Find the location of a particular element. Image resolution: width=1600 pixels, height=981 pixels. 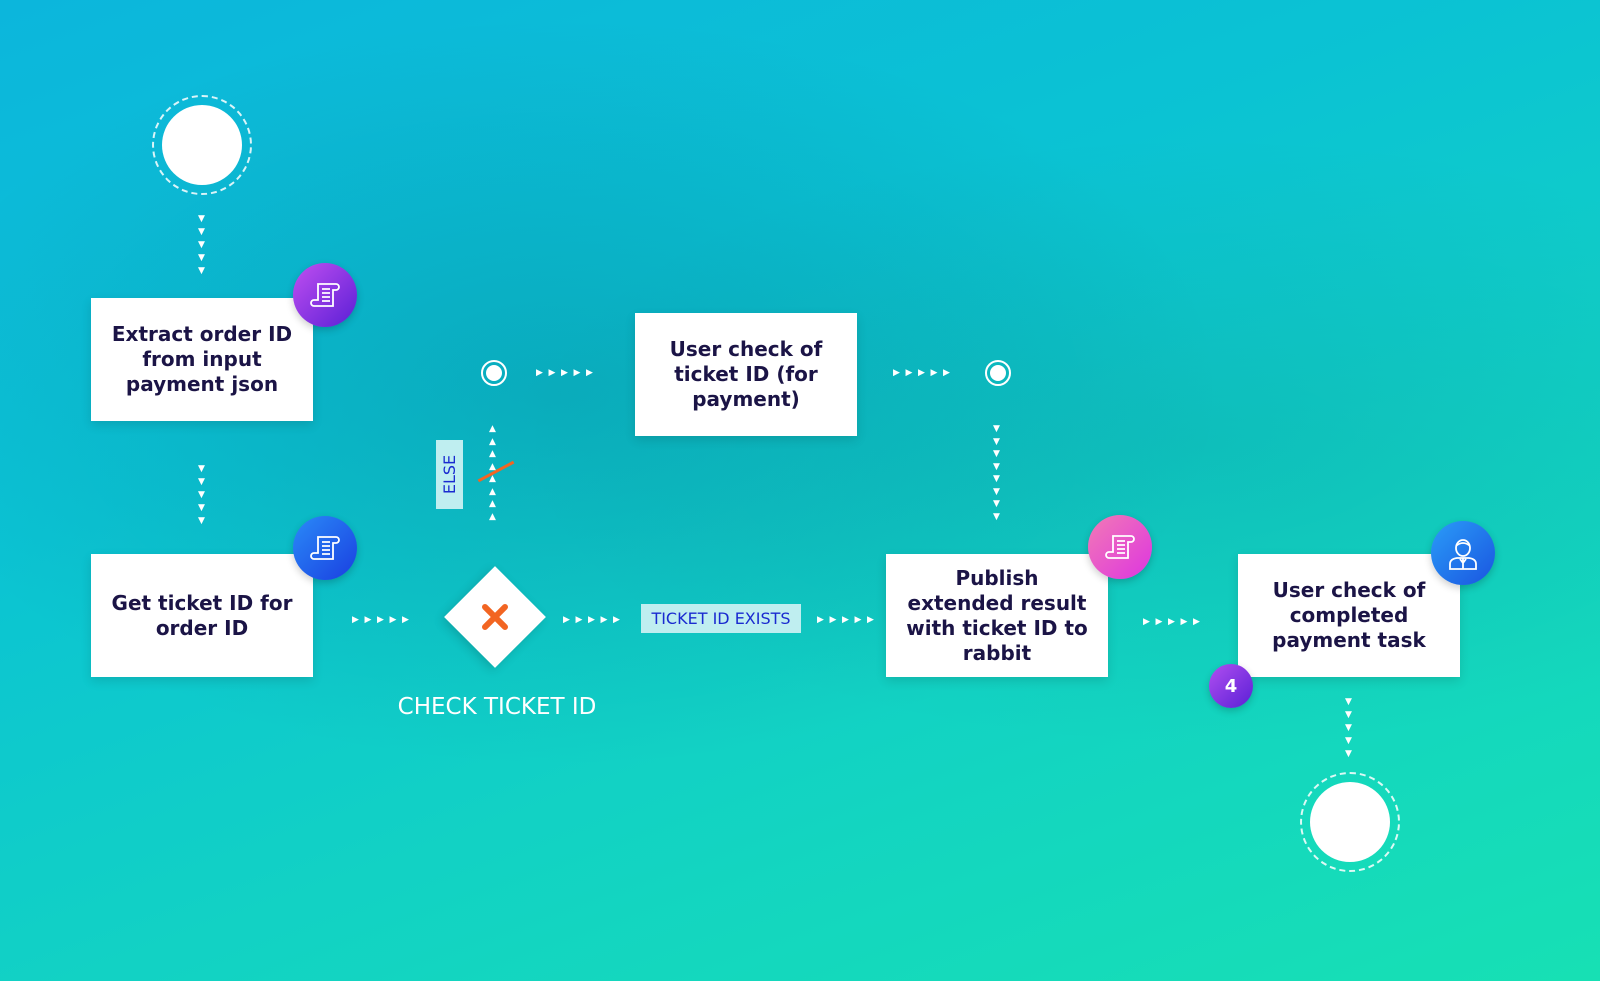

x-icon is located at coordinates (495, 617).